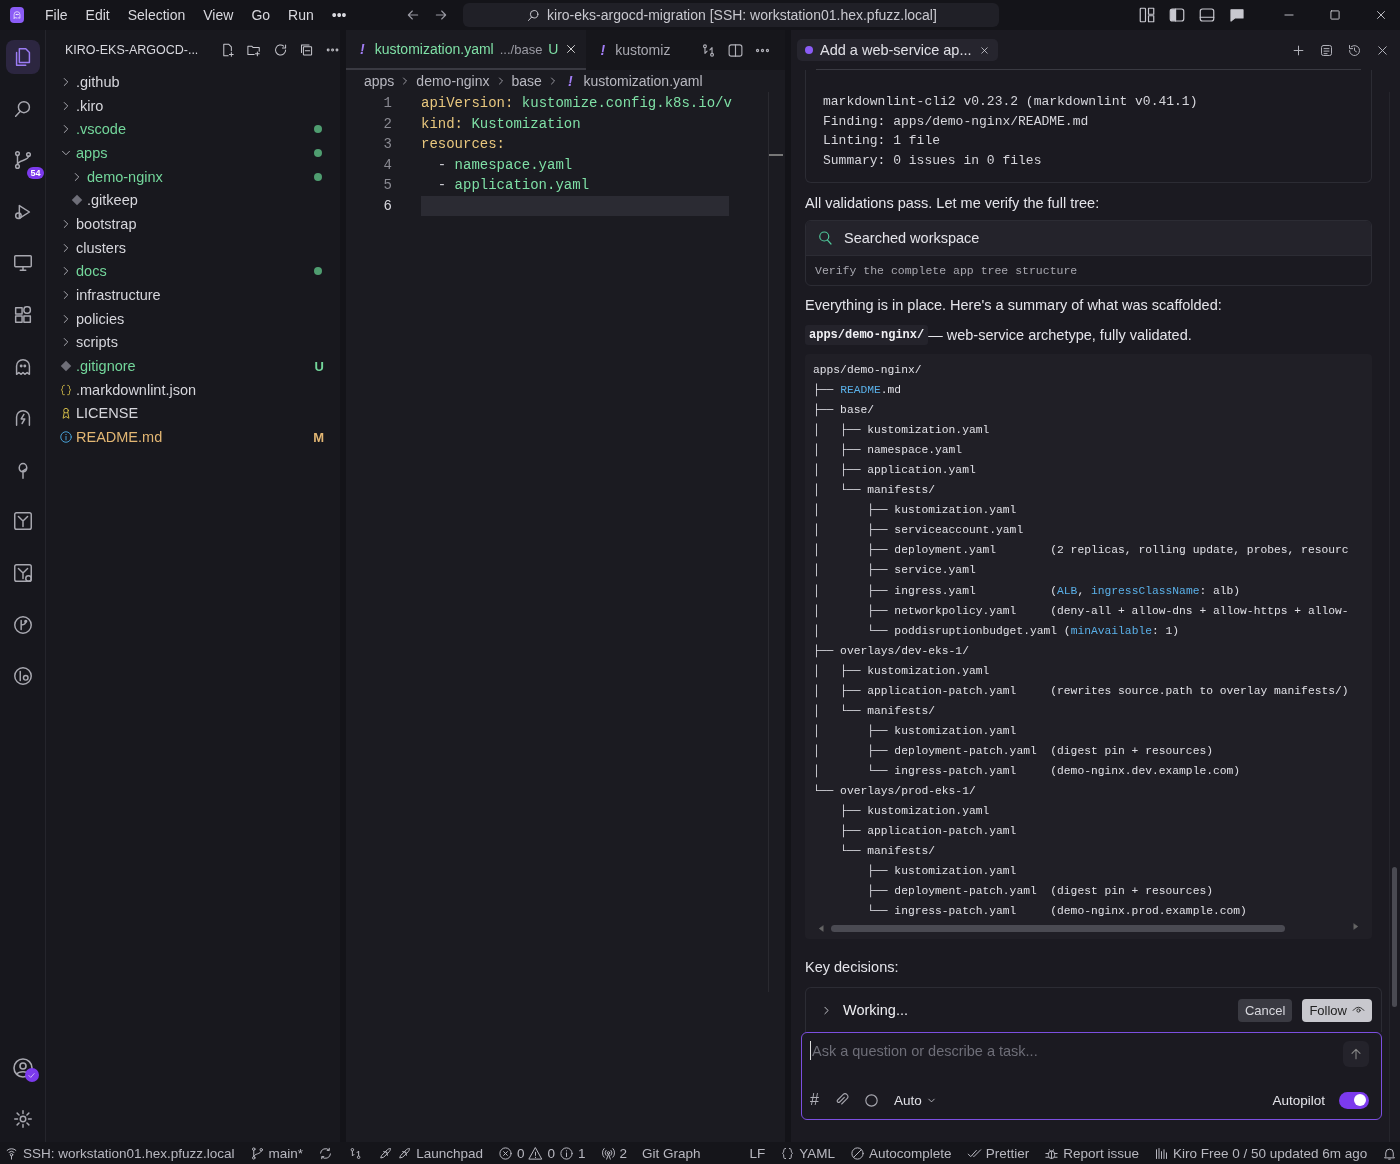 This screenshot has height=1164, width=1400. What do you see at coordinates (200, 295) in the screenshot?
I see `folder-entry: infrastructure` at bounding box center [200, 295].